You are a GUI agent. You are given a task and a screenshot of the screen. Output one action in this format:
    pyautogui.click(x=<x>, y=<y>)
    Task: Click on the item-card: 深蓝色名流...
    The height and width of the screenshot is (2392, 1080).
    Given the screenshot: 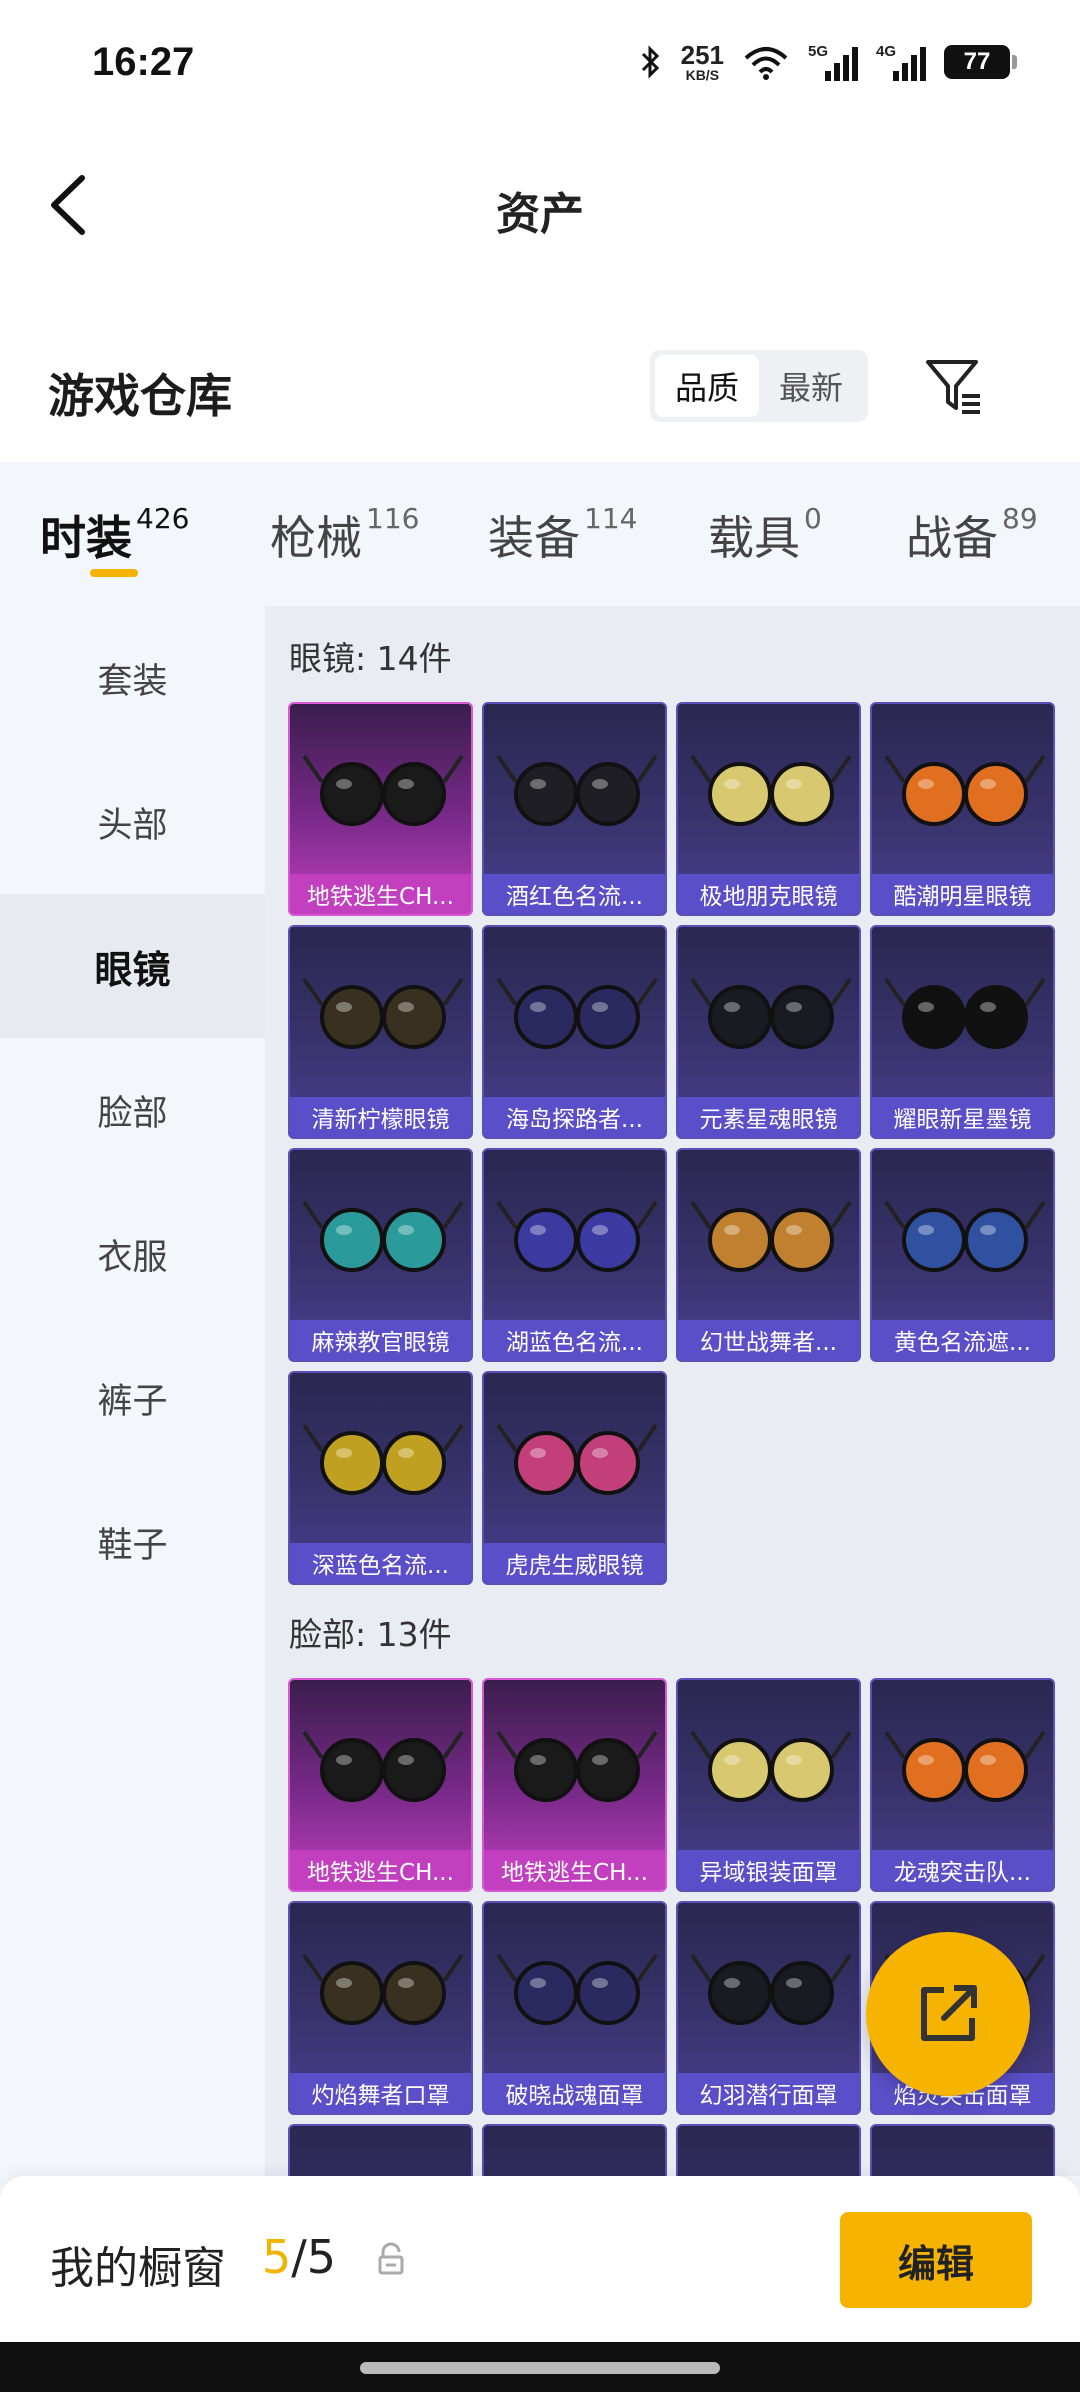 What is the action you would take?
    pyautogui.click(x=380, y=1478)
    